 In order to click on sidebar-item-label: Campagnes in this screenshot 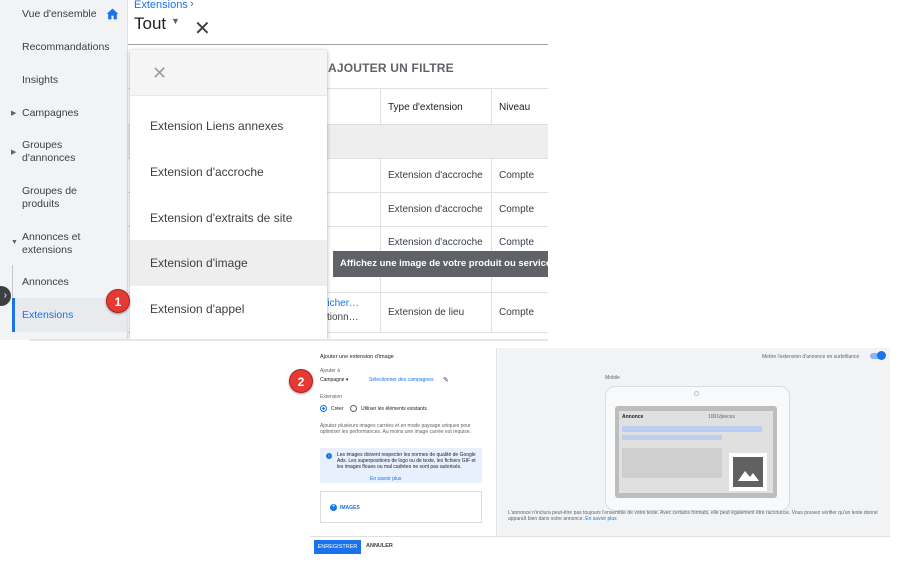, I will do `click(50, 113)`.